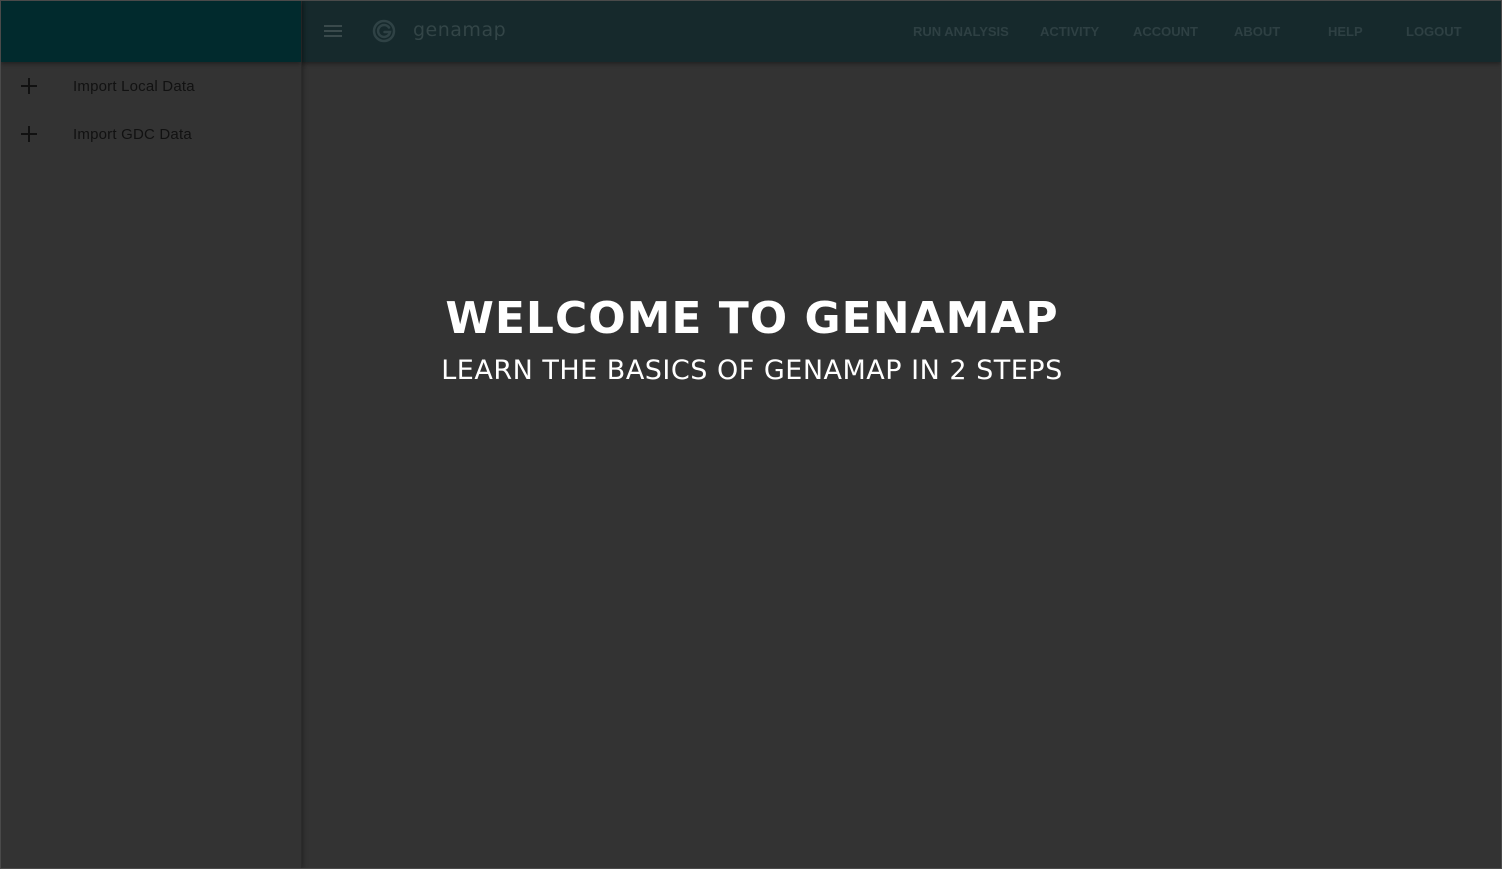  Describe the element at coordinates (1165, 31) in the screenshot. I see `nav-account: ACCOUNT` at that location.